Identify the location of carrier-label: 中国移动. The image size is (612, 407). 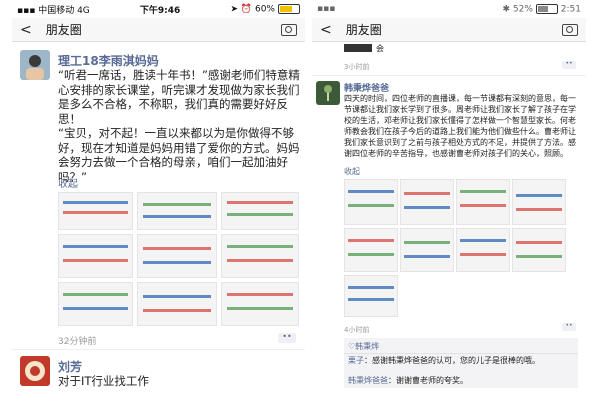
(56, 10).